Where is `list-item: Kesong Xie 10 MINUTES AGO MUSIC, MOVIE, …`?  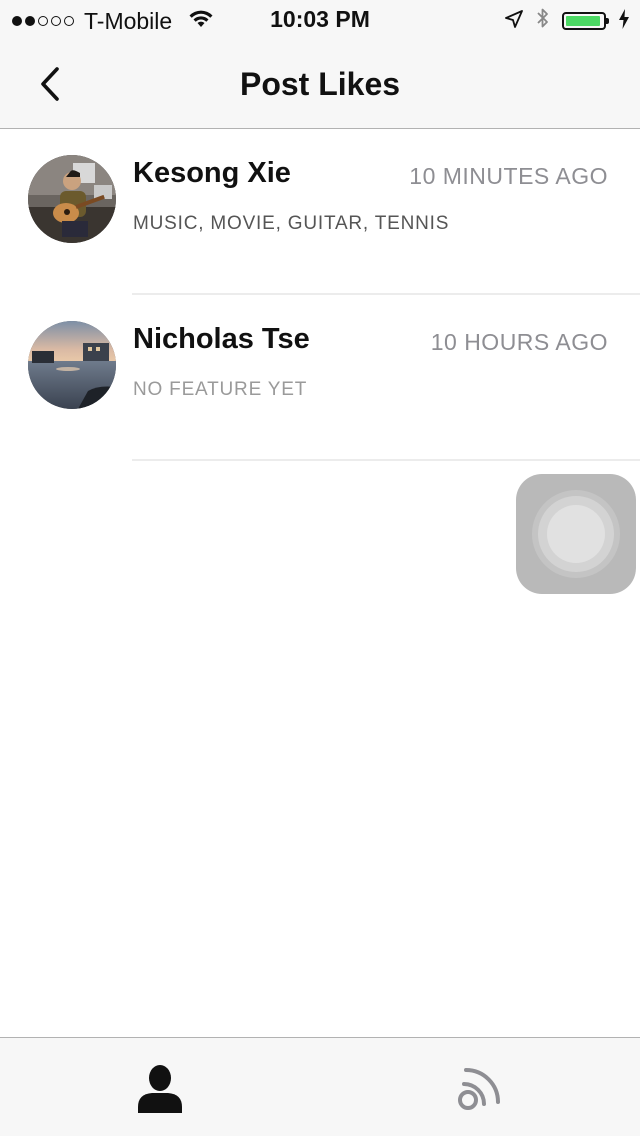
list-item: Kesong Xie 10 MINUTES AGO MUSIC, MOVIE, … is located at coordinates (320, 212).